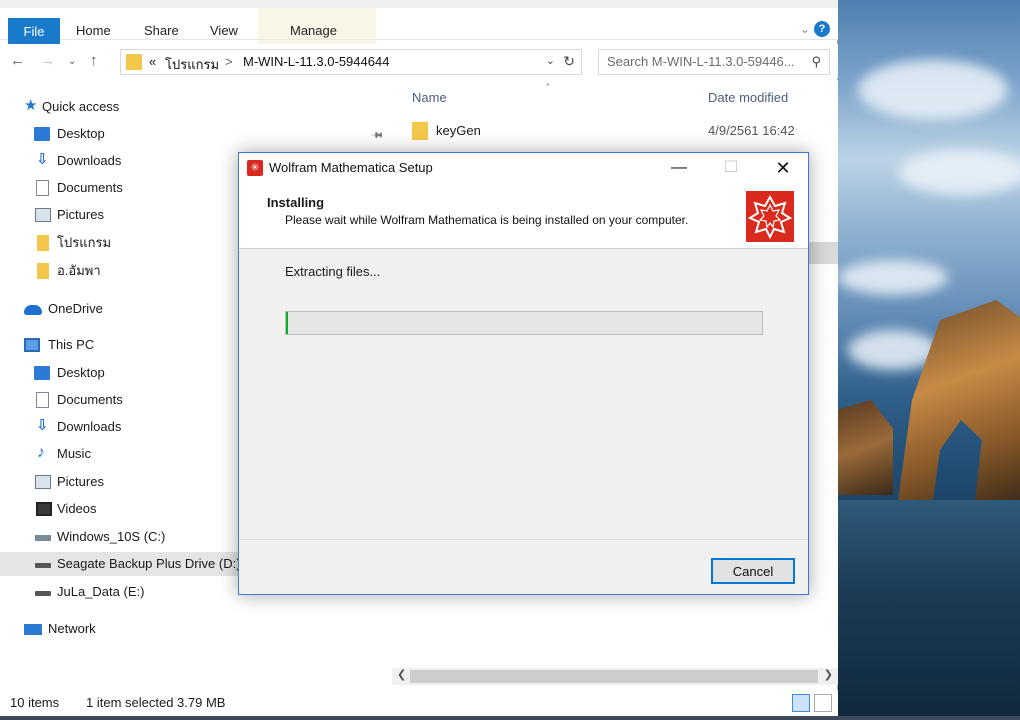  What do you see at coordinates (124, 309) in the screenshot?
I see `nav-onedrive: OneDrive` at bounding box center [124, 309].